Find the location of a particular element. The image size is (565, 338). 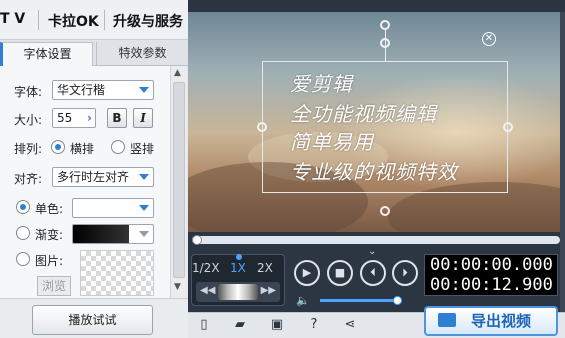

size-stepper: 55 › is located at coordinates (74, 118).